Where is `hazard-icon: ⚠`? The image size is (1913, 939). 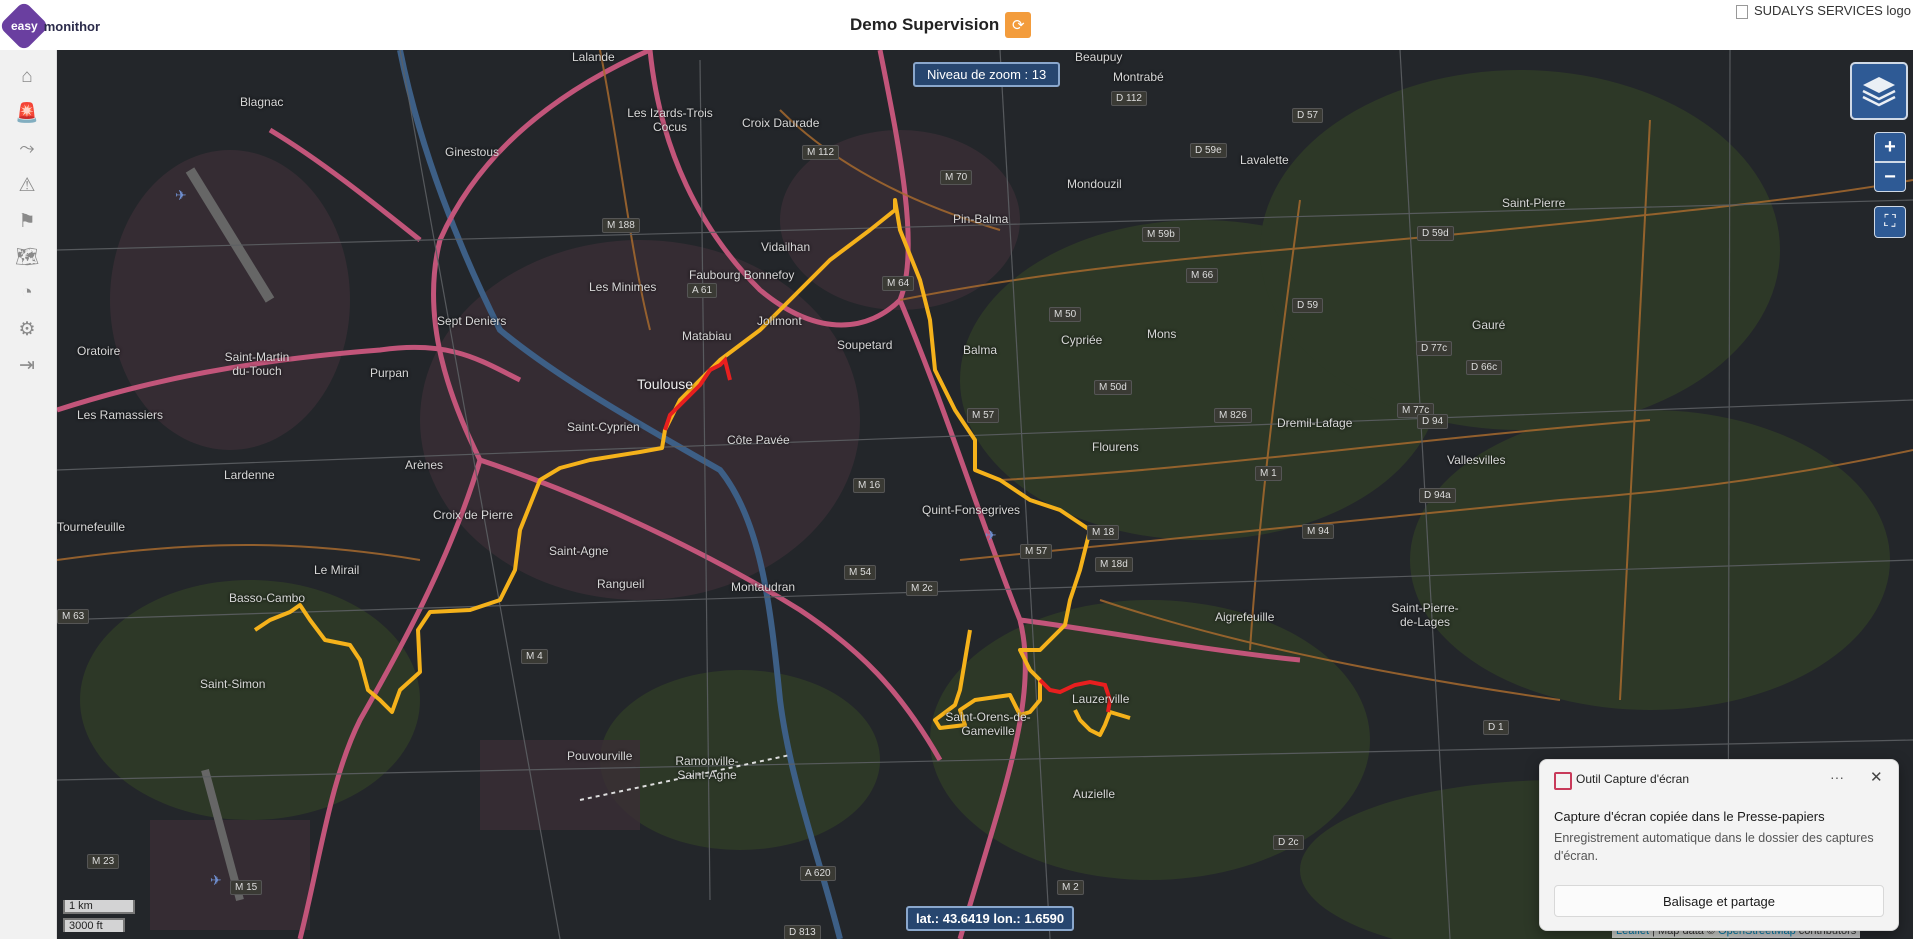 hazard-icon: ⚠ is located at coordinates (27, 185).